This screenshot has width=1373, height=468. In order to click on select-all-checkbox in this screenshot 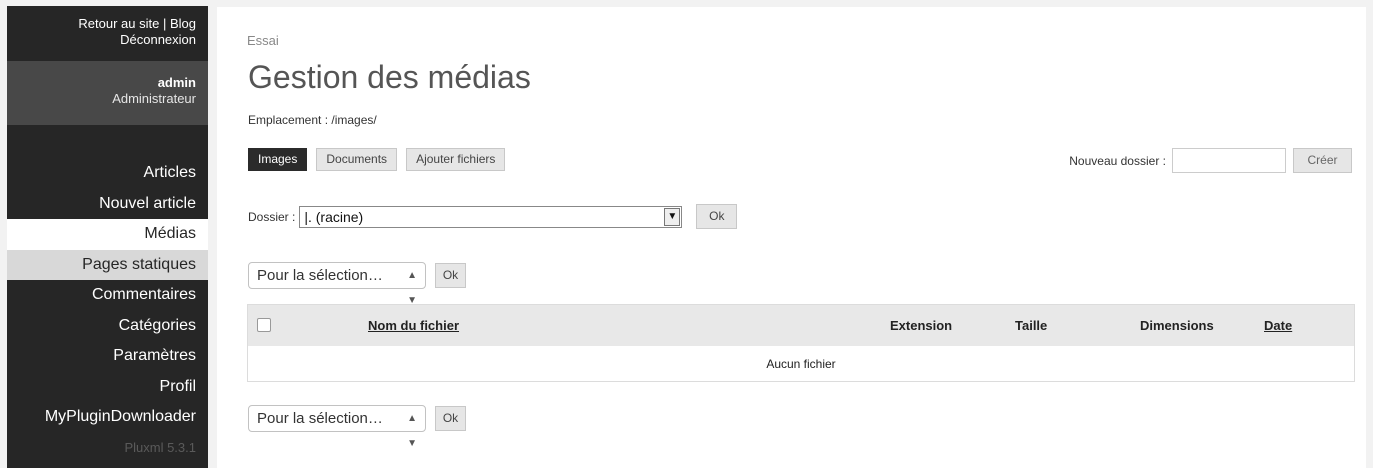, I will do `click(264, 325)`.